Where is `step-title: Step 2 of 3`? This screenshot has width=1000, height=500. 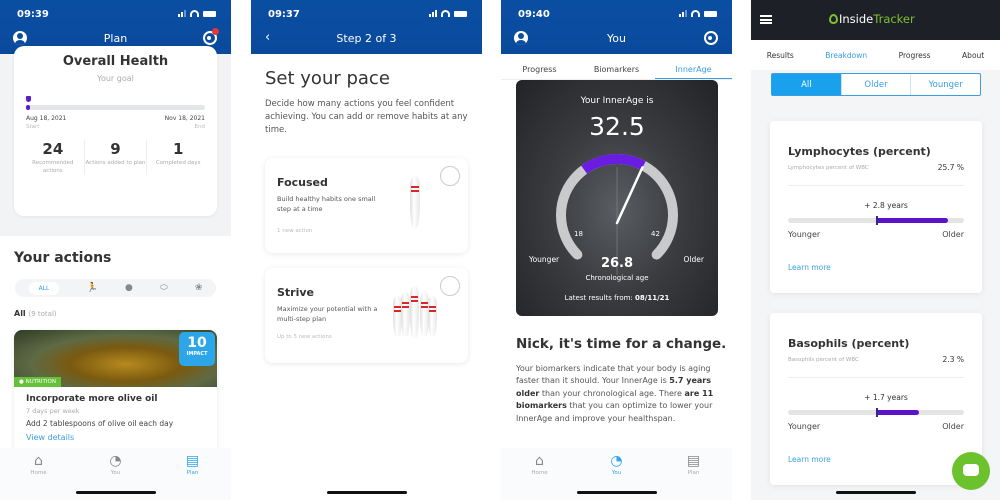
step-title: Step 2 of 3 is located at coordinates (366, 38).